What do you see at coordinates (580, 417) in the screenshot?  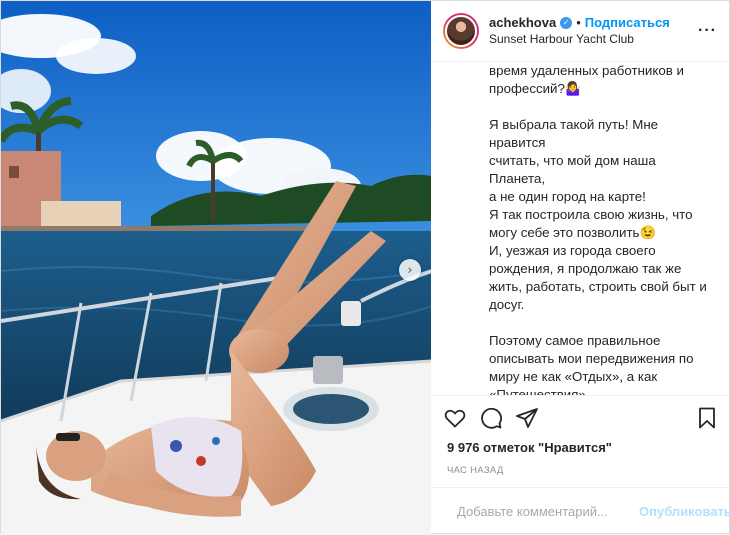 I see `action-bar` at bounding box center [580, 417].